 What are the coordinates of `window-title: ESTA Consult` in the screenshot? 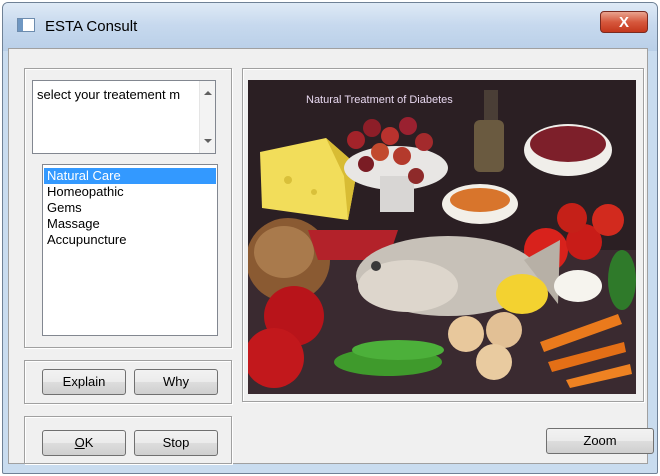 It's located at (91, 26).